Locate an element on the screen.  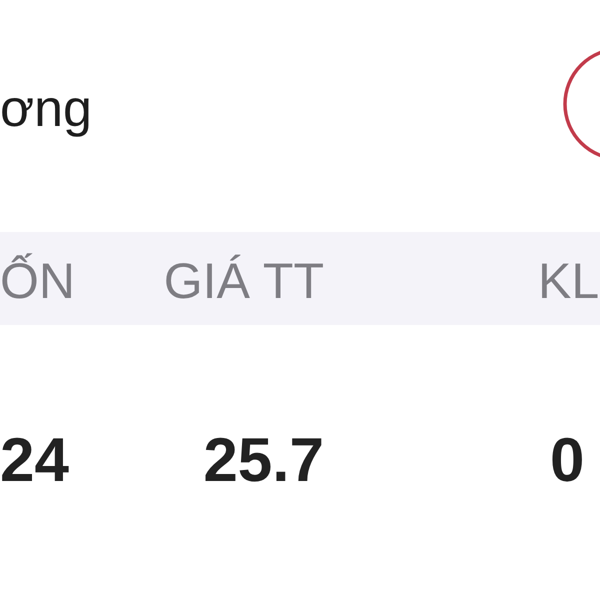
column-header: KL is located at coordinates (569, 281).